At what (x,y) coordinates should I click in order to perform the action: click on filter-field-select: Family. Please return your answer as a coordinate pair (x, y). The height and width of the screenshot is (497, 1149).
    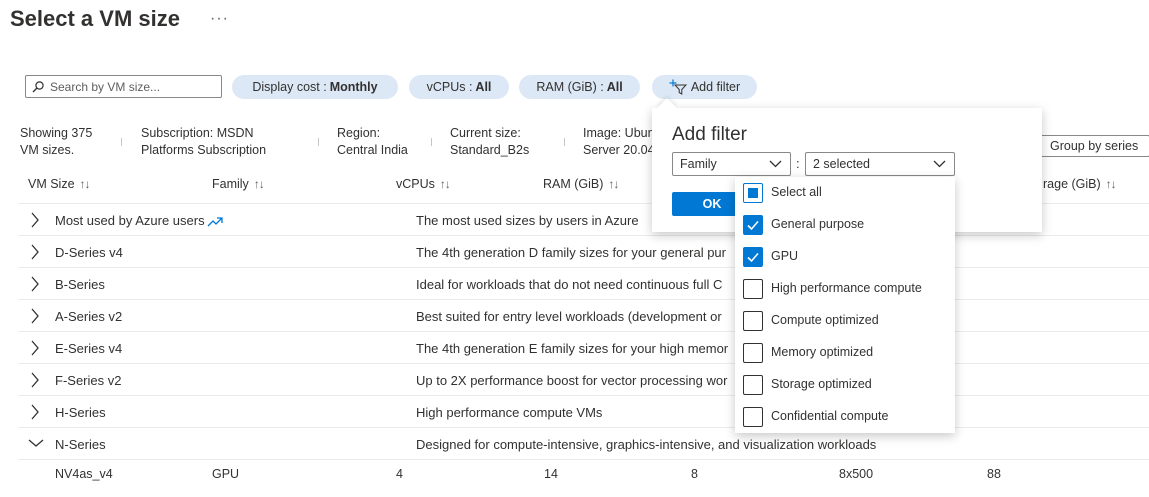
    Looking at the image, I should click on (731, 164).